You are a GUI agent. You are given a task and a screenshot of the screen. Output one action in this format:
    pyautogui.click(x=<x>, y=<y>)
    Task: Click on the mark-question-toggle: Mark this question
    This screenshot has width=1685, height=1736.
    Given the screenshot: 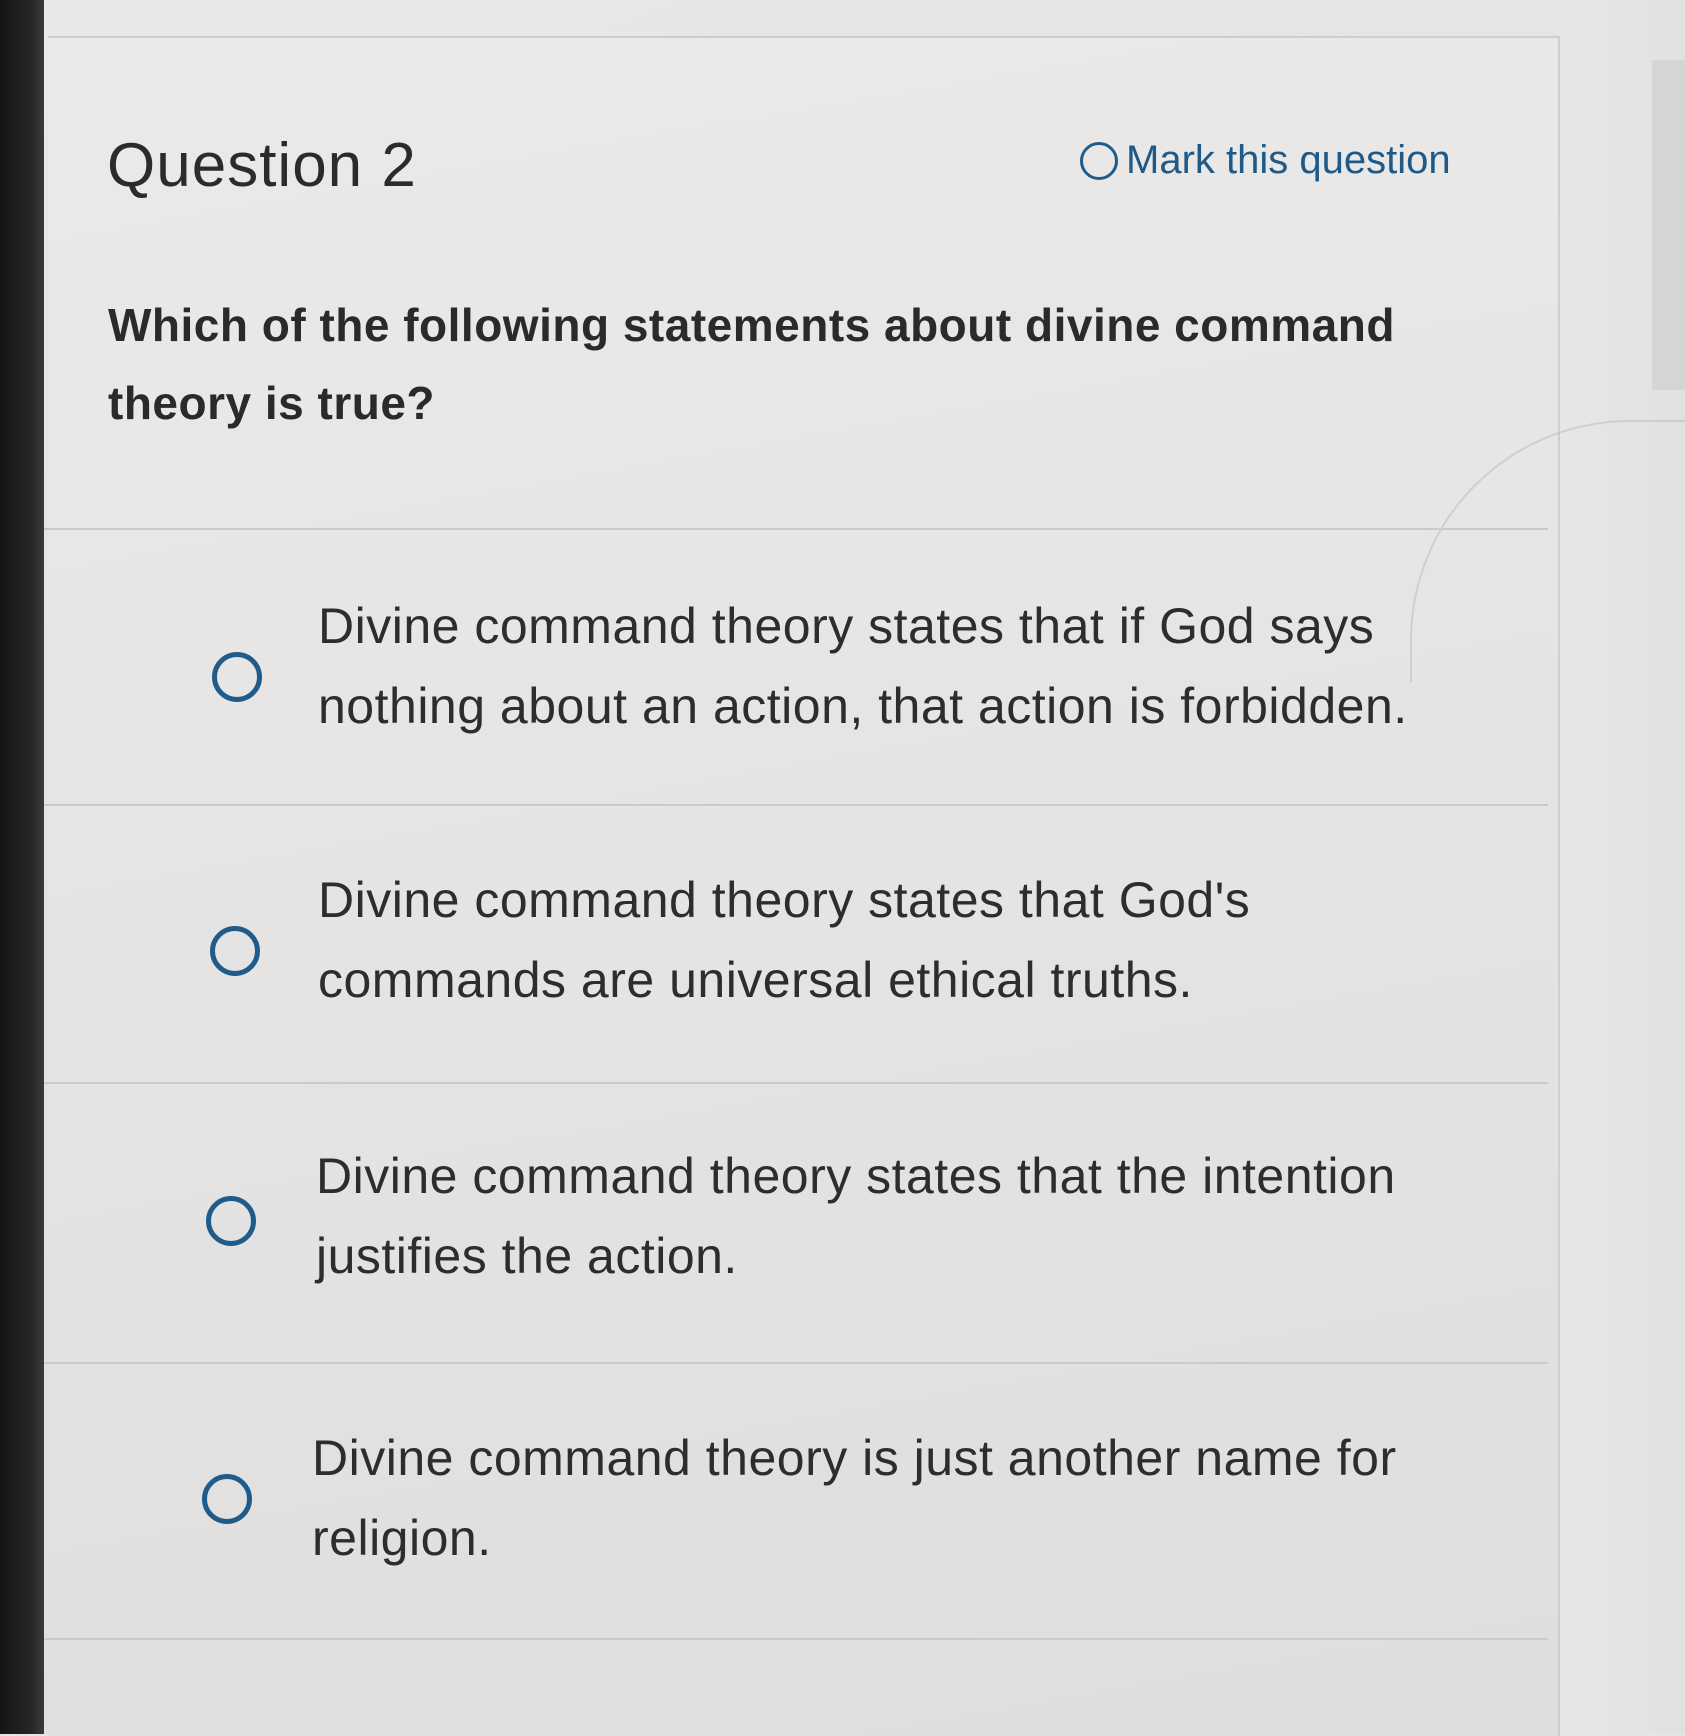 What is the action you would take?
    pyautogui.click(x=1265, y=160)
    